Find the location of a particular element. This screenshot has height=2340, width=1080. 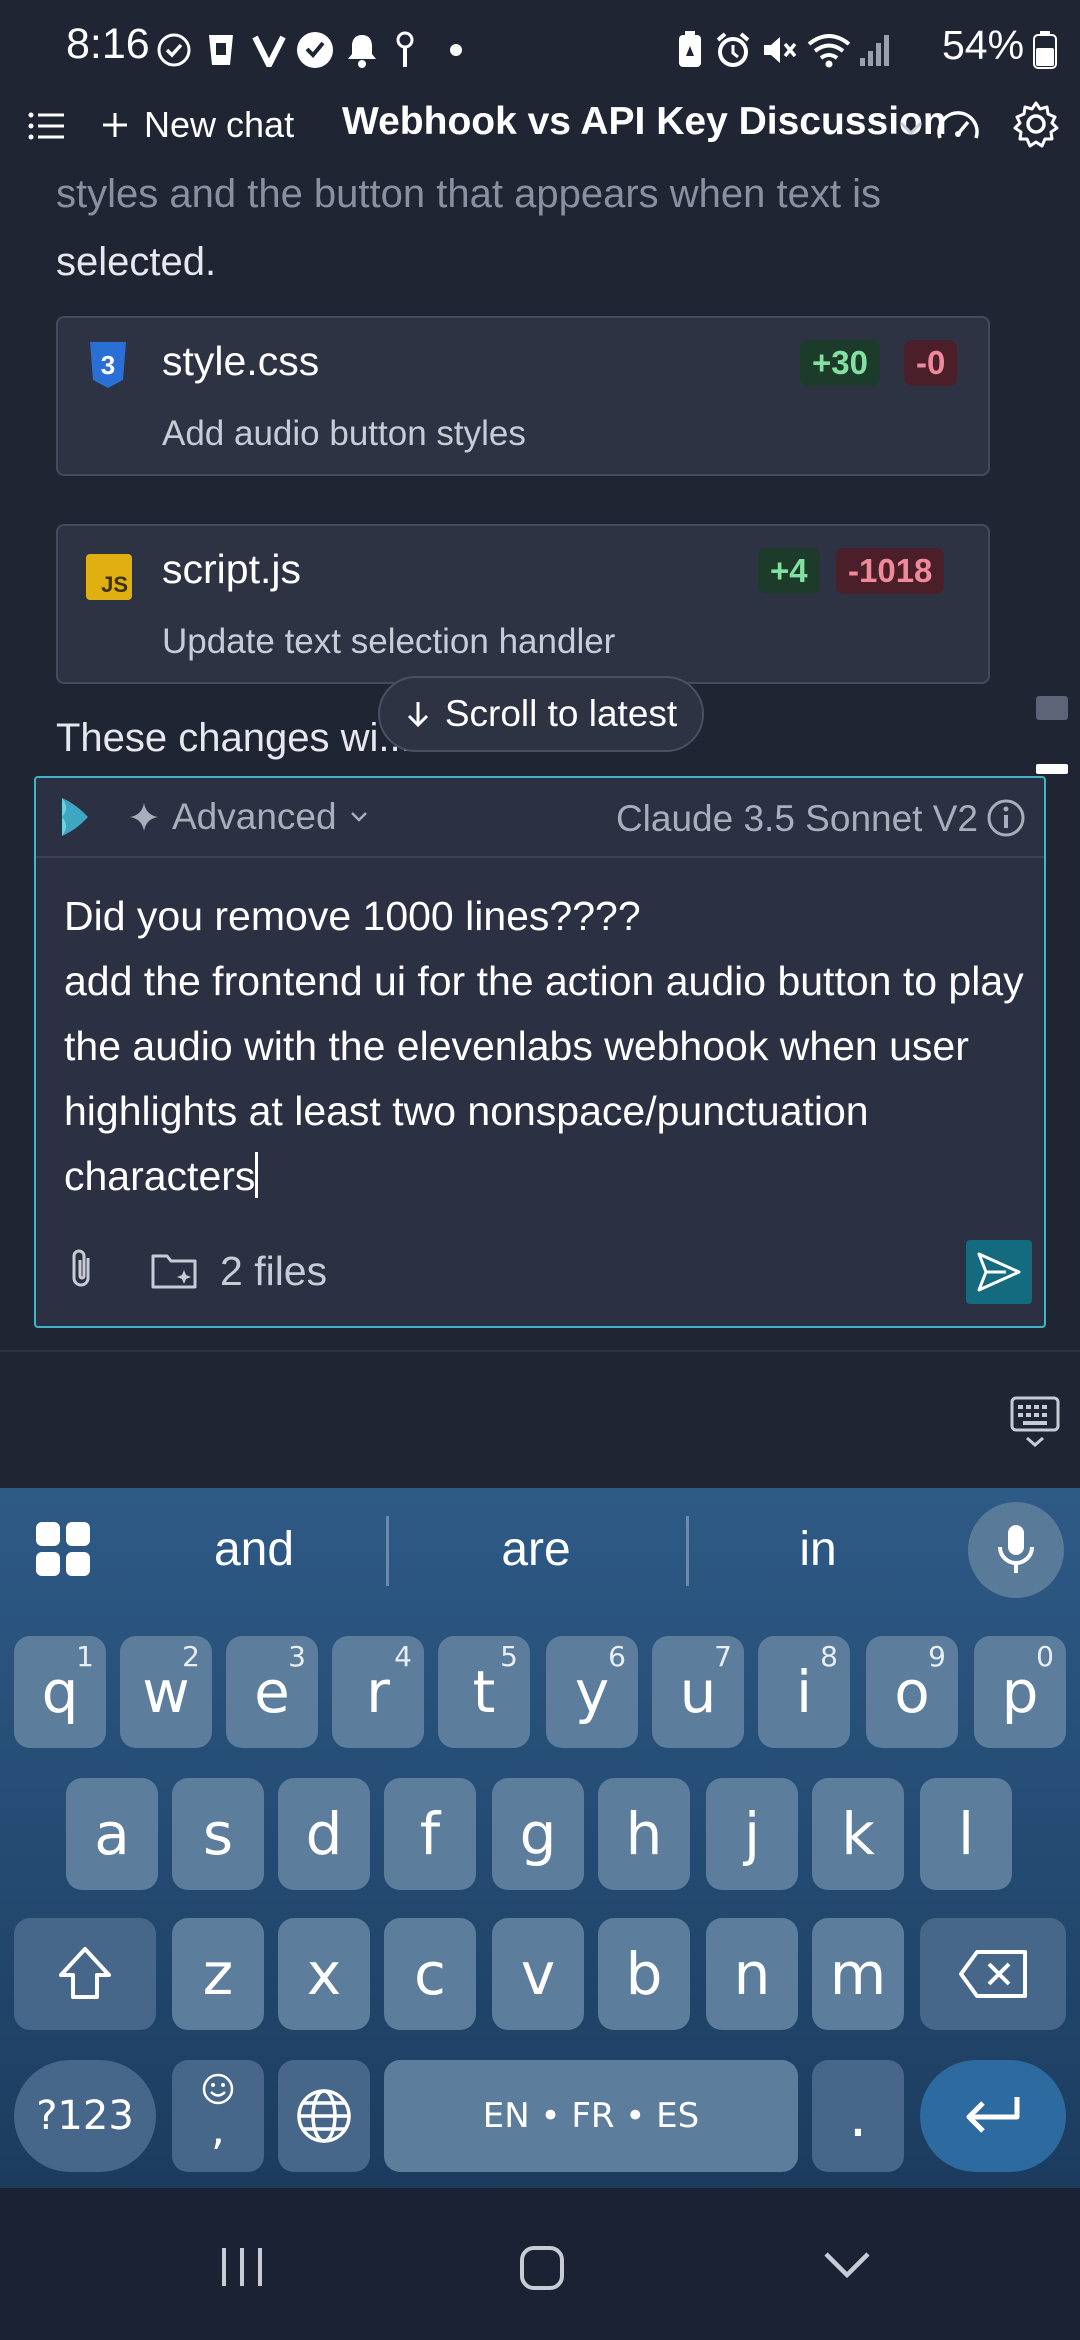

key-l: l is located at coordinates (966, 1834).